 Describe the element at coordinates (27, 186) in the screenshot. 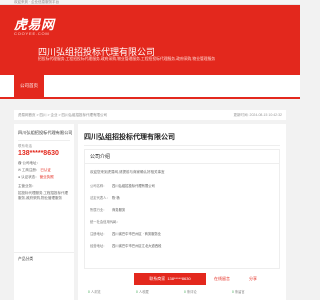

I see `business-label: 主营业务：` at that location.